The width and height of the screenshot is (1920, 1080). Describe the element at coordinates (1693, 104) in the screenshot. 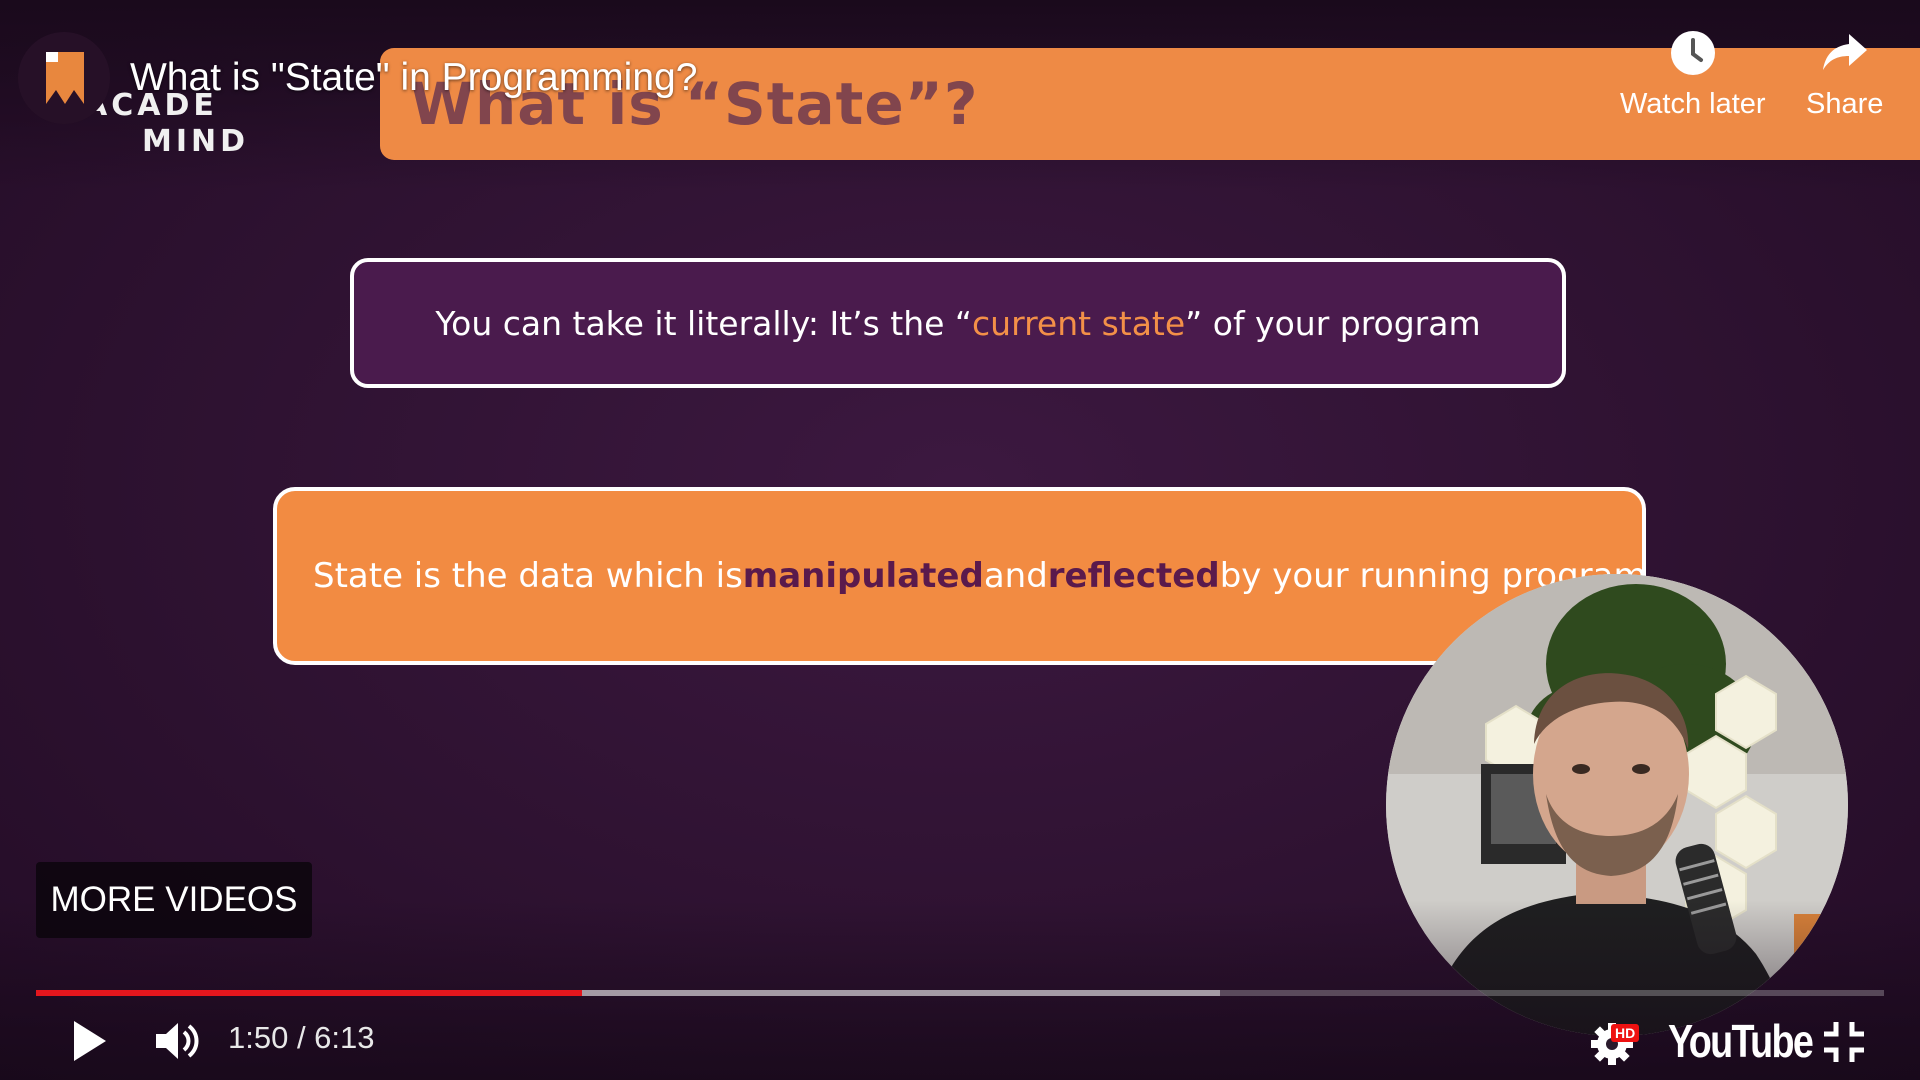

I see `watch-later-label: Watch later` at that location.